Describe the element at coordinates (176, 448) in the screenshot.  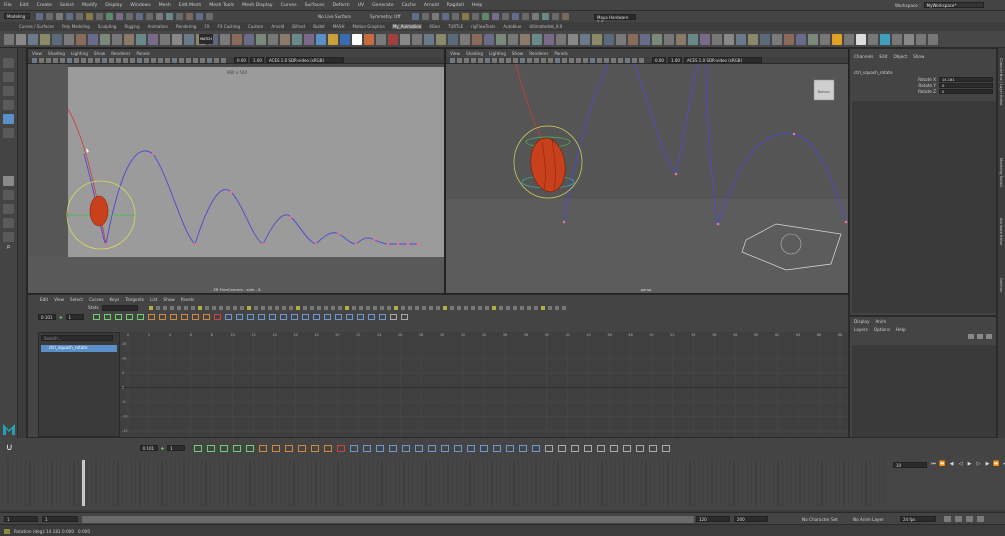
I see `dope-value-field: 1` at that location.